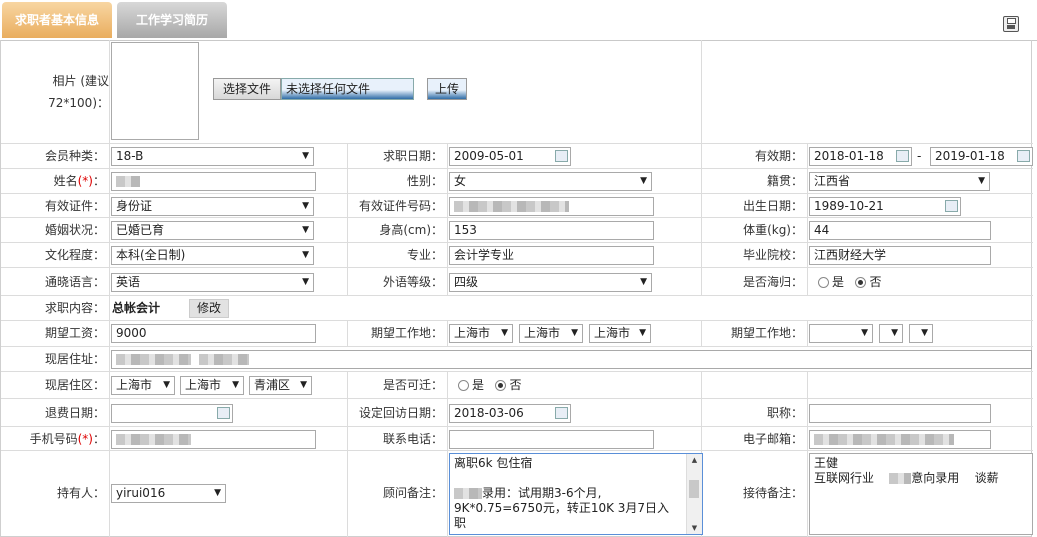 This screenshot has width=1037, height=537. What do you see at coordinates (406, 333) in the screenshot?
I see `work-place-label: 期望工作地：` at bounding box center [406, 333].